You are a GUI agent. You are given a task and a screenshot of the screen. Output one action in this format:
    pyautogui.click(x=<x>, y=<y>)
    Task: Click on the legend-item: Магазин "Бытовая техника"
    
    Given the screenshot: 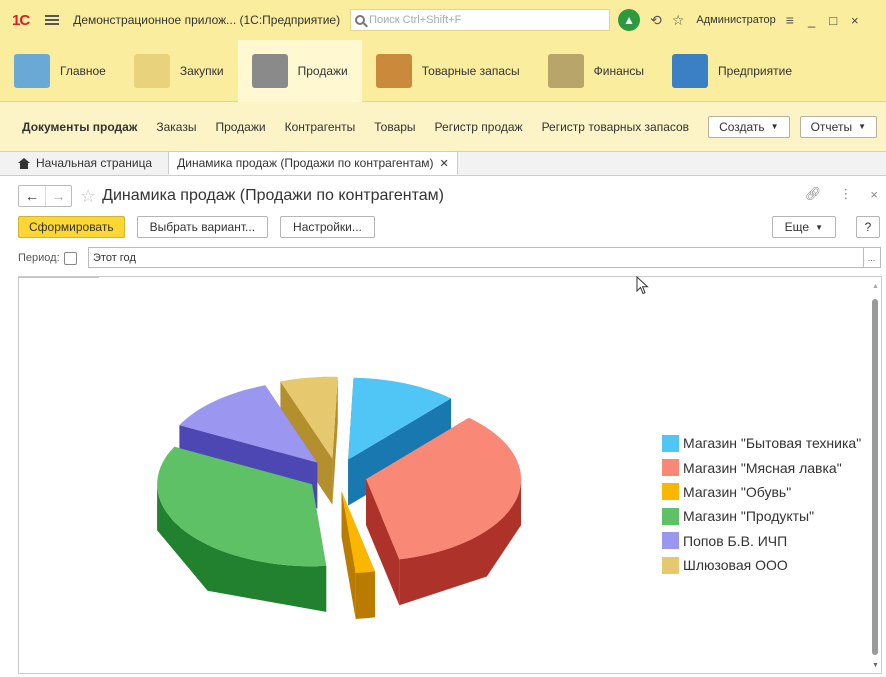 What is the action you would take?
    pyautogui.click(x=761, y=443)
    